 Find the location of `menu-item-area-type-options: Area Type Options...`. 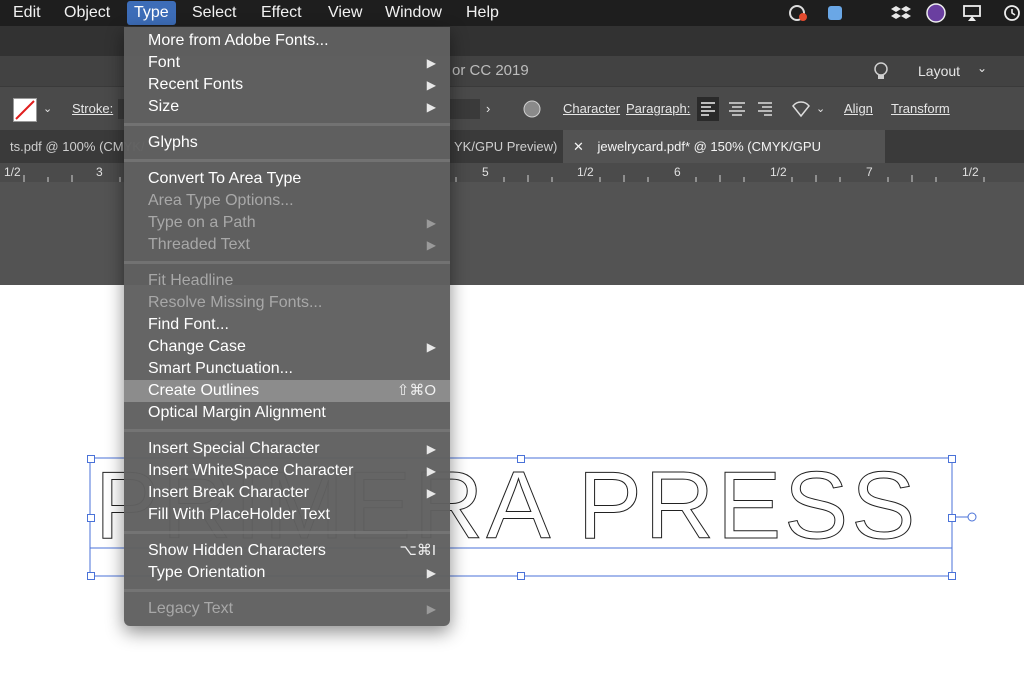

menu-item-area-type-options: Area Type Options... is located at coordinates (287, 201).